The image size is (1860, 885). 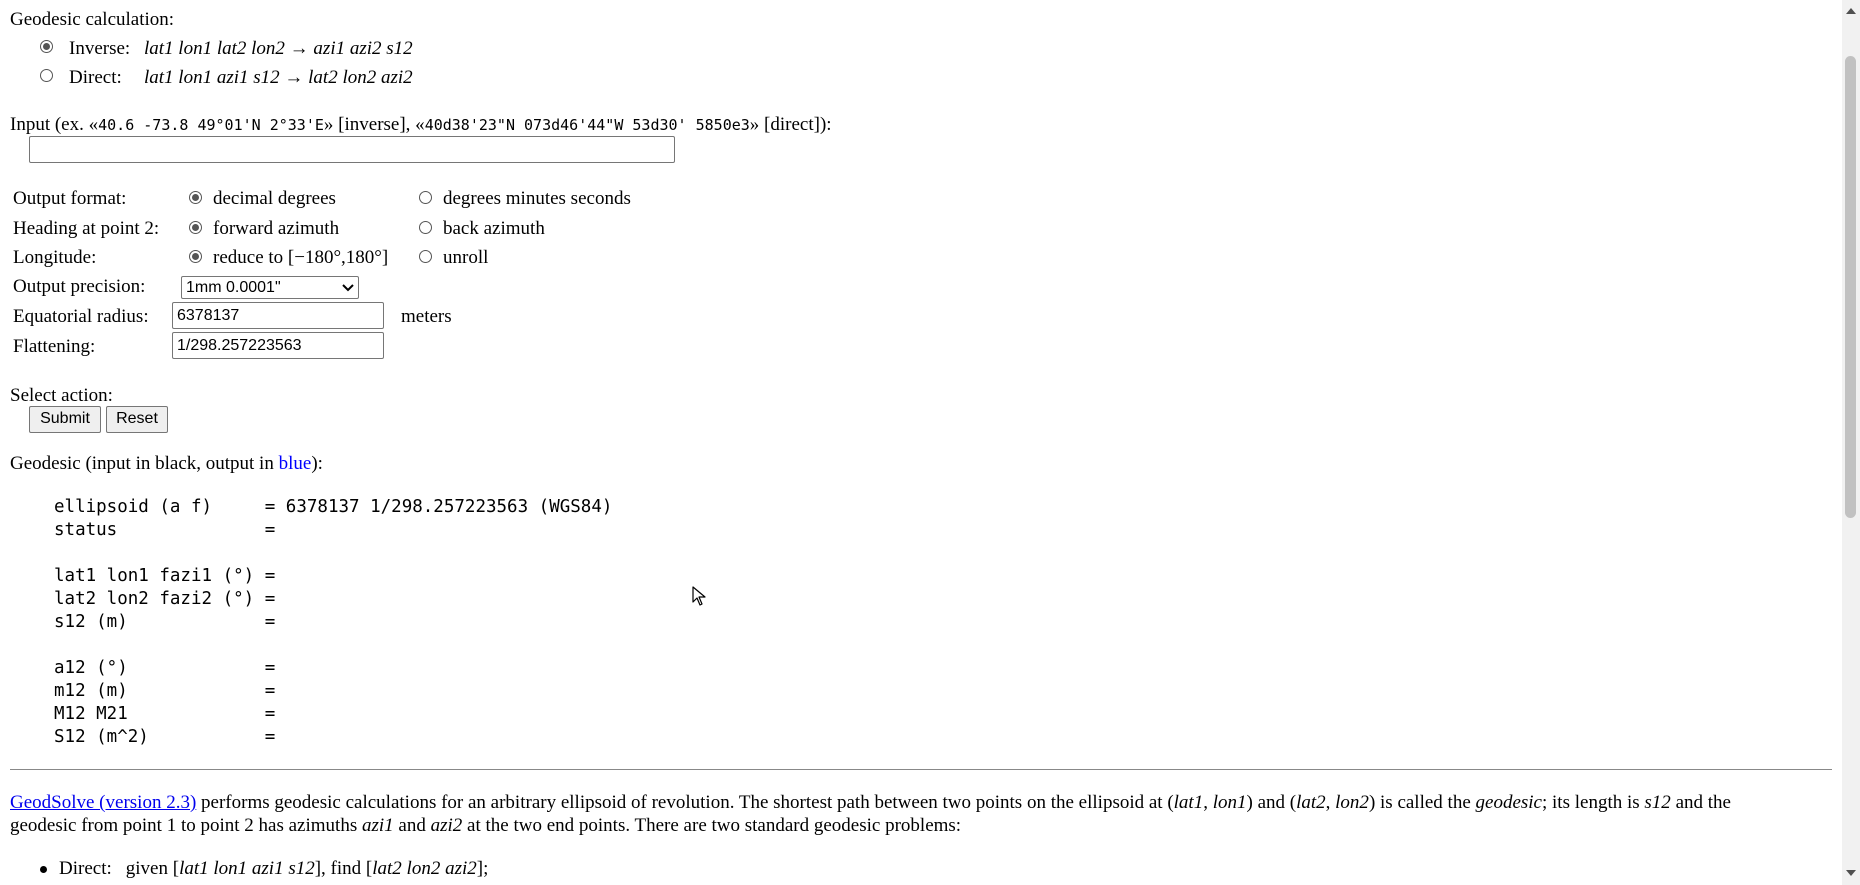 What do you see at coordinates (425, 227) in the screenshot?
I see `back-azimuth-radio` at bounding box center [425, 227].